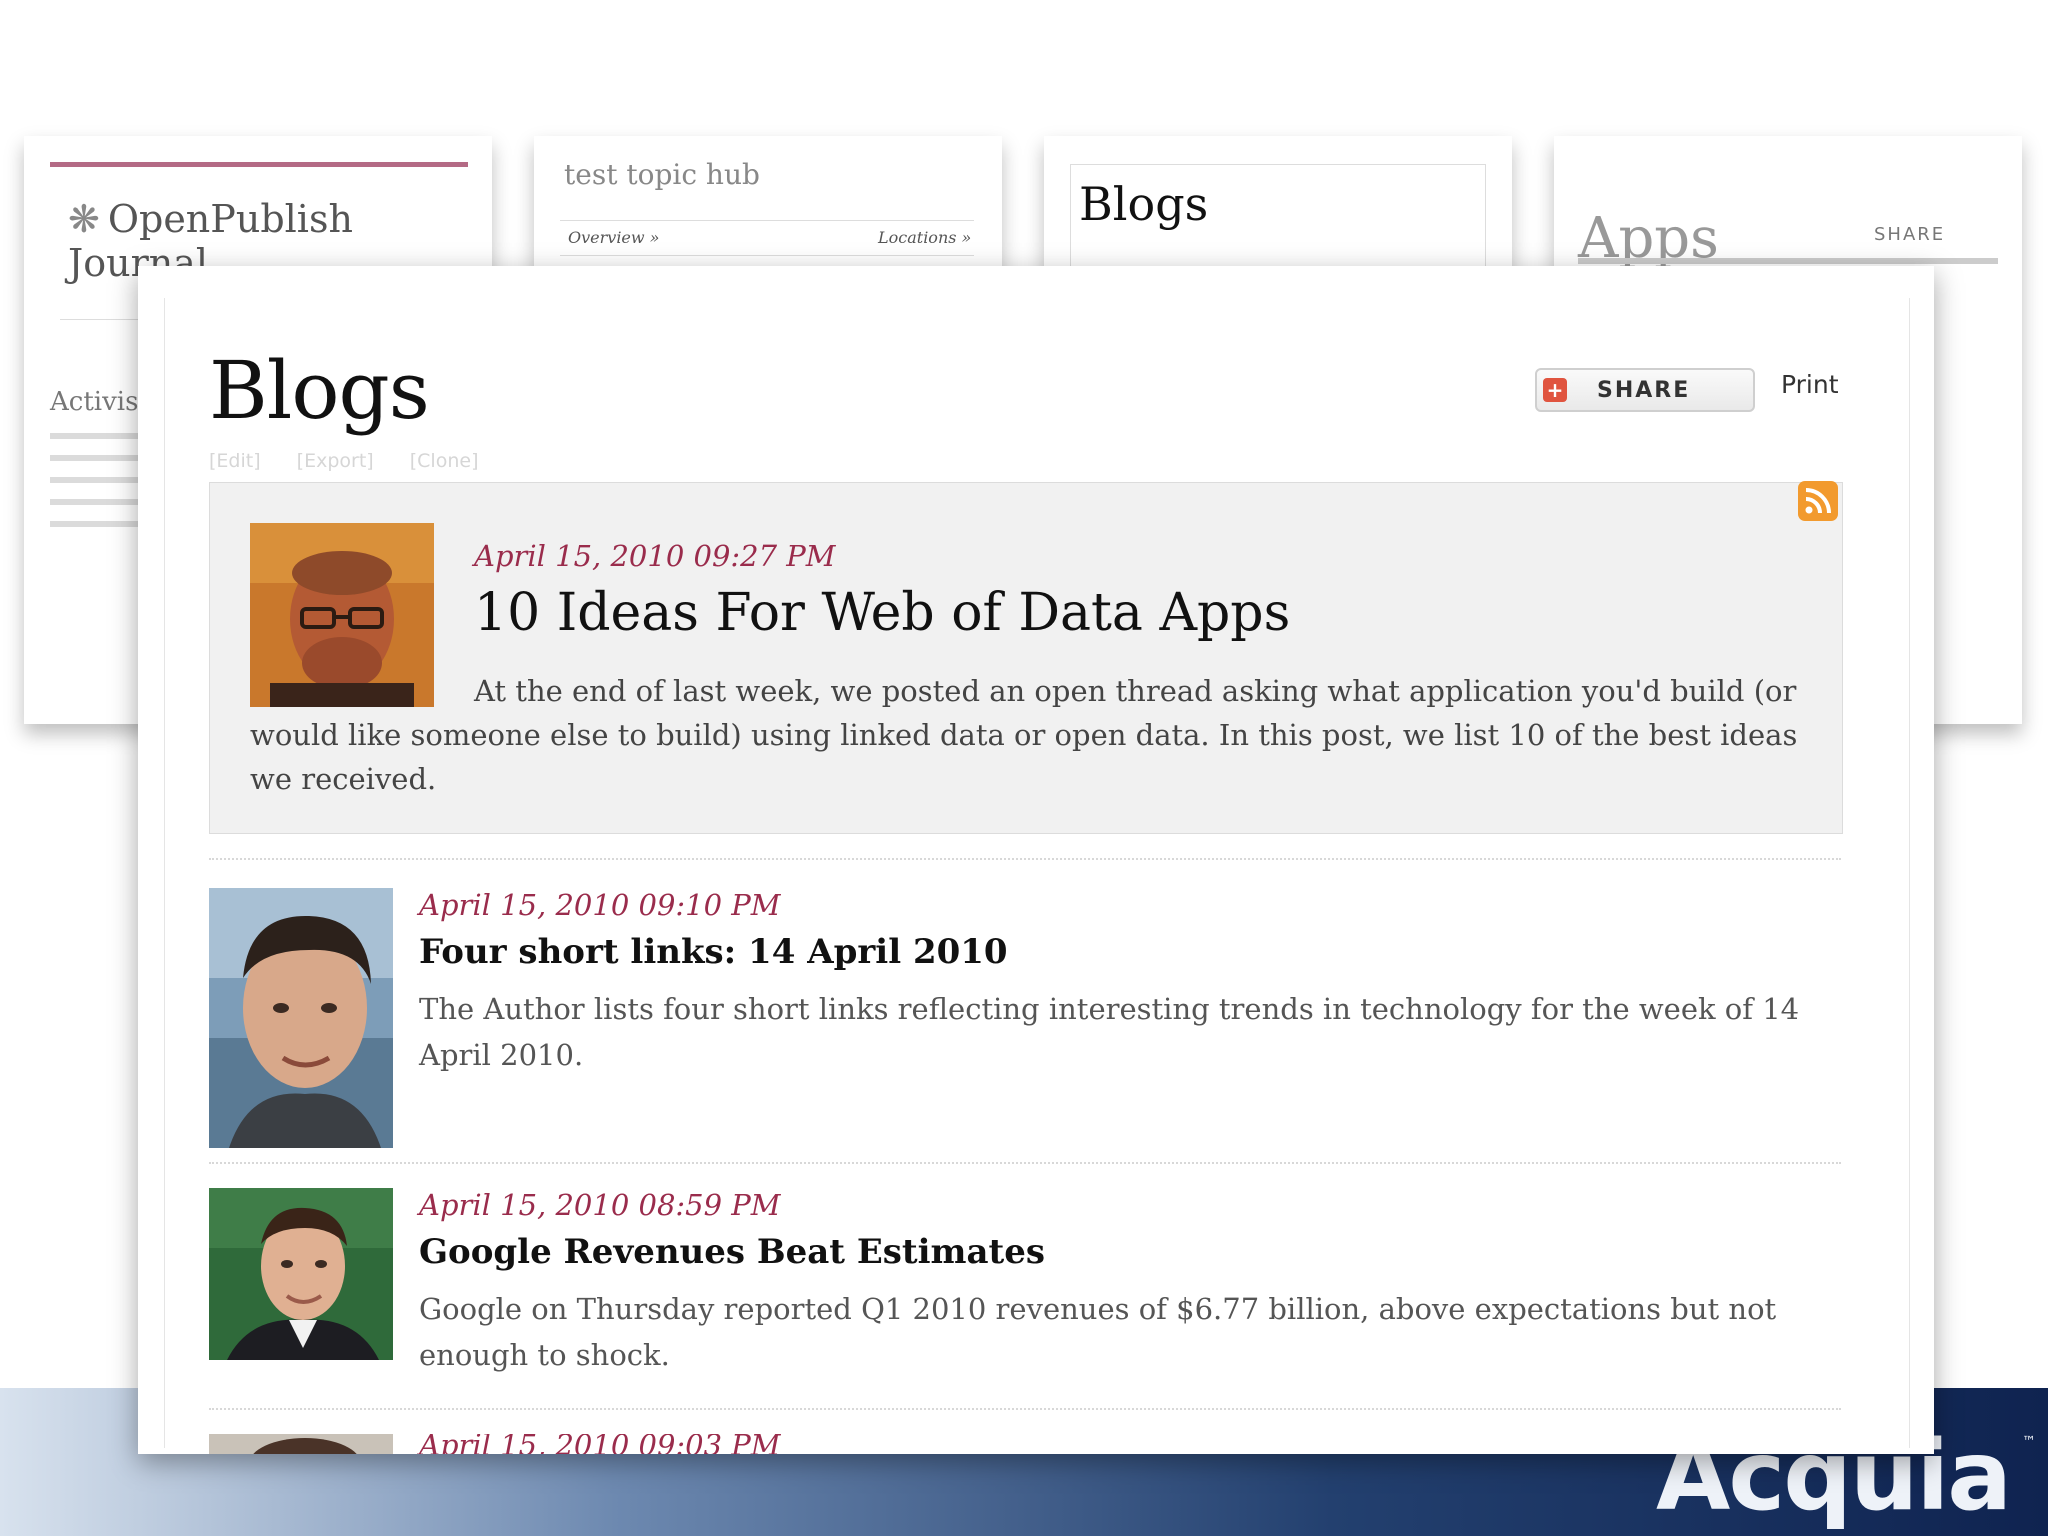 The height and width of the screenshot is (1536, 2048). I want to click on share-button-label: SHARE, so click(1644, 390).